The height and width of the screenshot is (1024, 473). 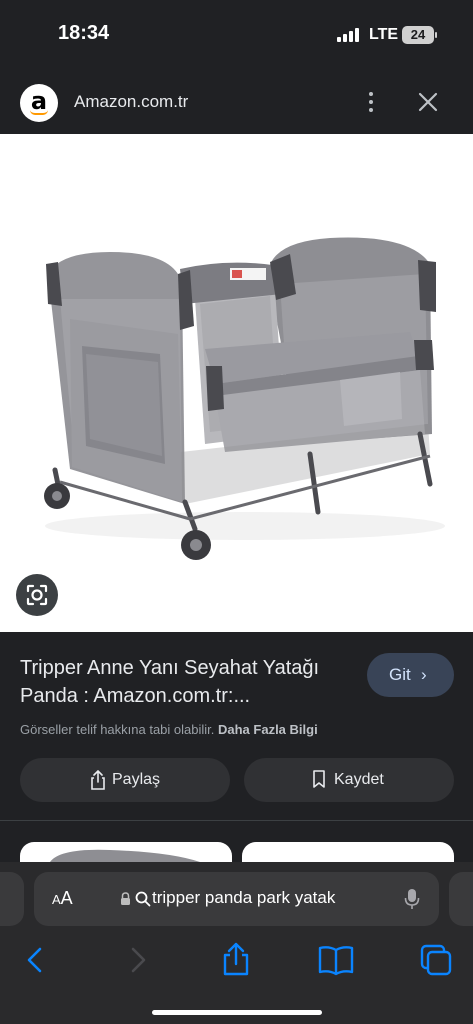 What do you see at coordinates (319, 779) in the screenshot?
I see `bookmark-icon` at bounding box center [319, 779].